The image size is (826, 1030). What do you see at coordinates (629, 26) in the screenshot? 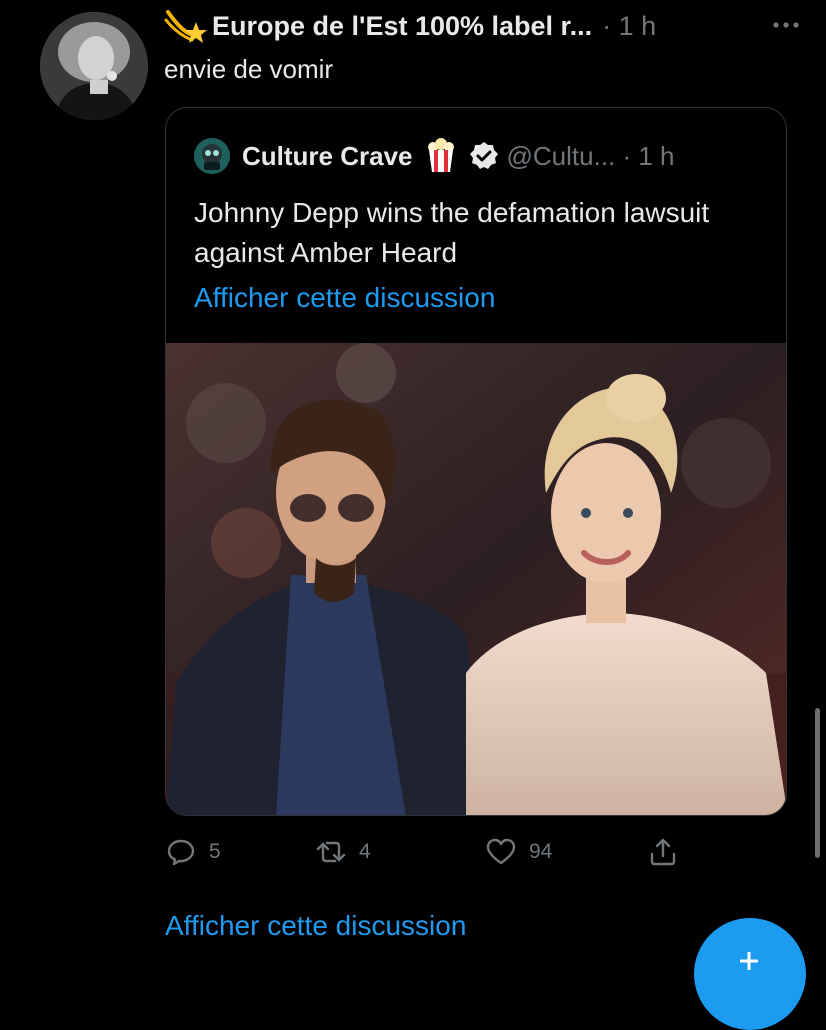
I see `tweet-time: · 1 h` at bounding box center [629, 26].